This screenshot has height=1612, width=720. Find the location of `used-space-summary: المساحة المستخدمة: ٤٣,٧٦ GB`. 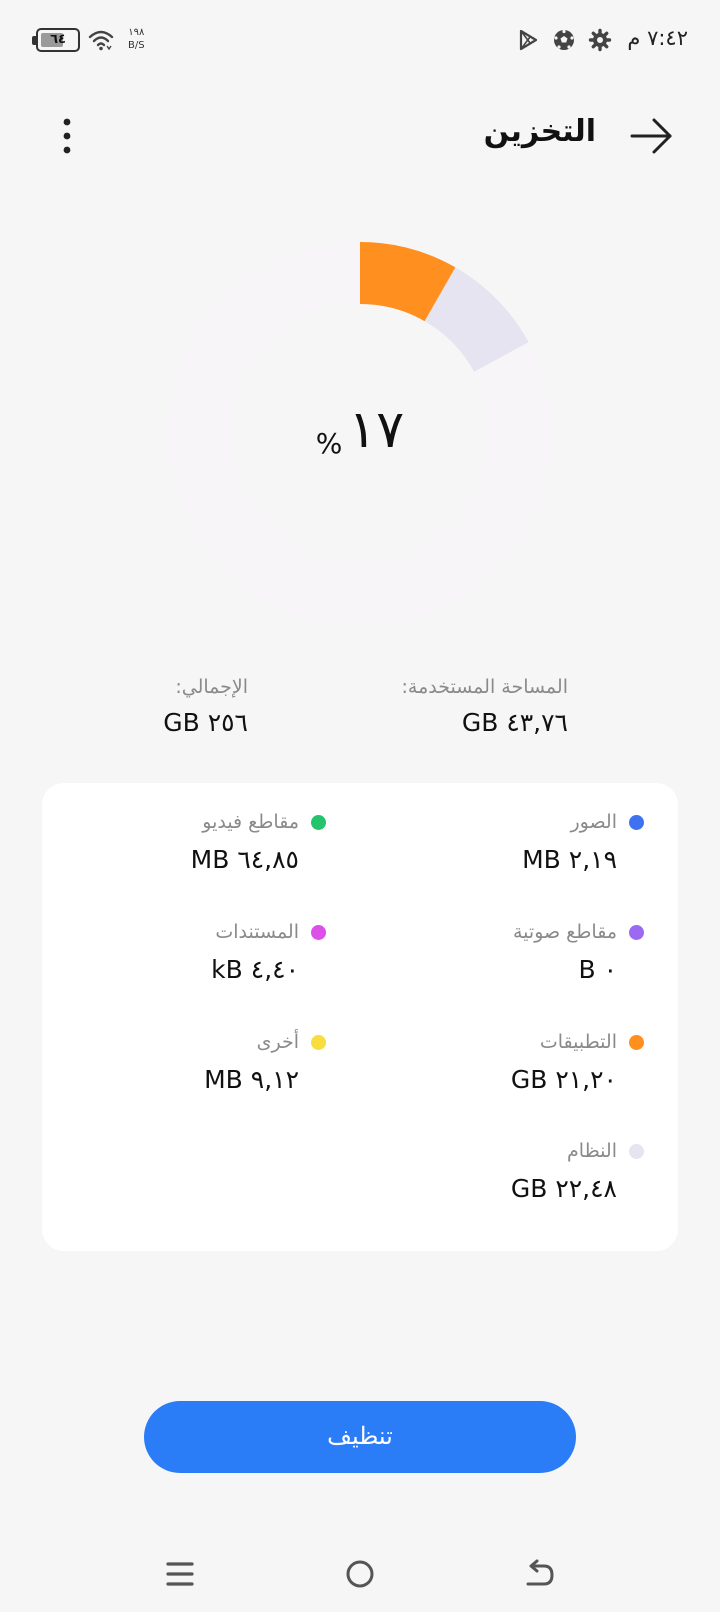

used-space-summary: المساحة المستخدمة: ٤٣,٧٦ GB is located at coordinates (448, 706).